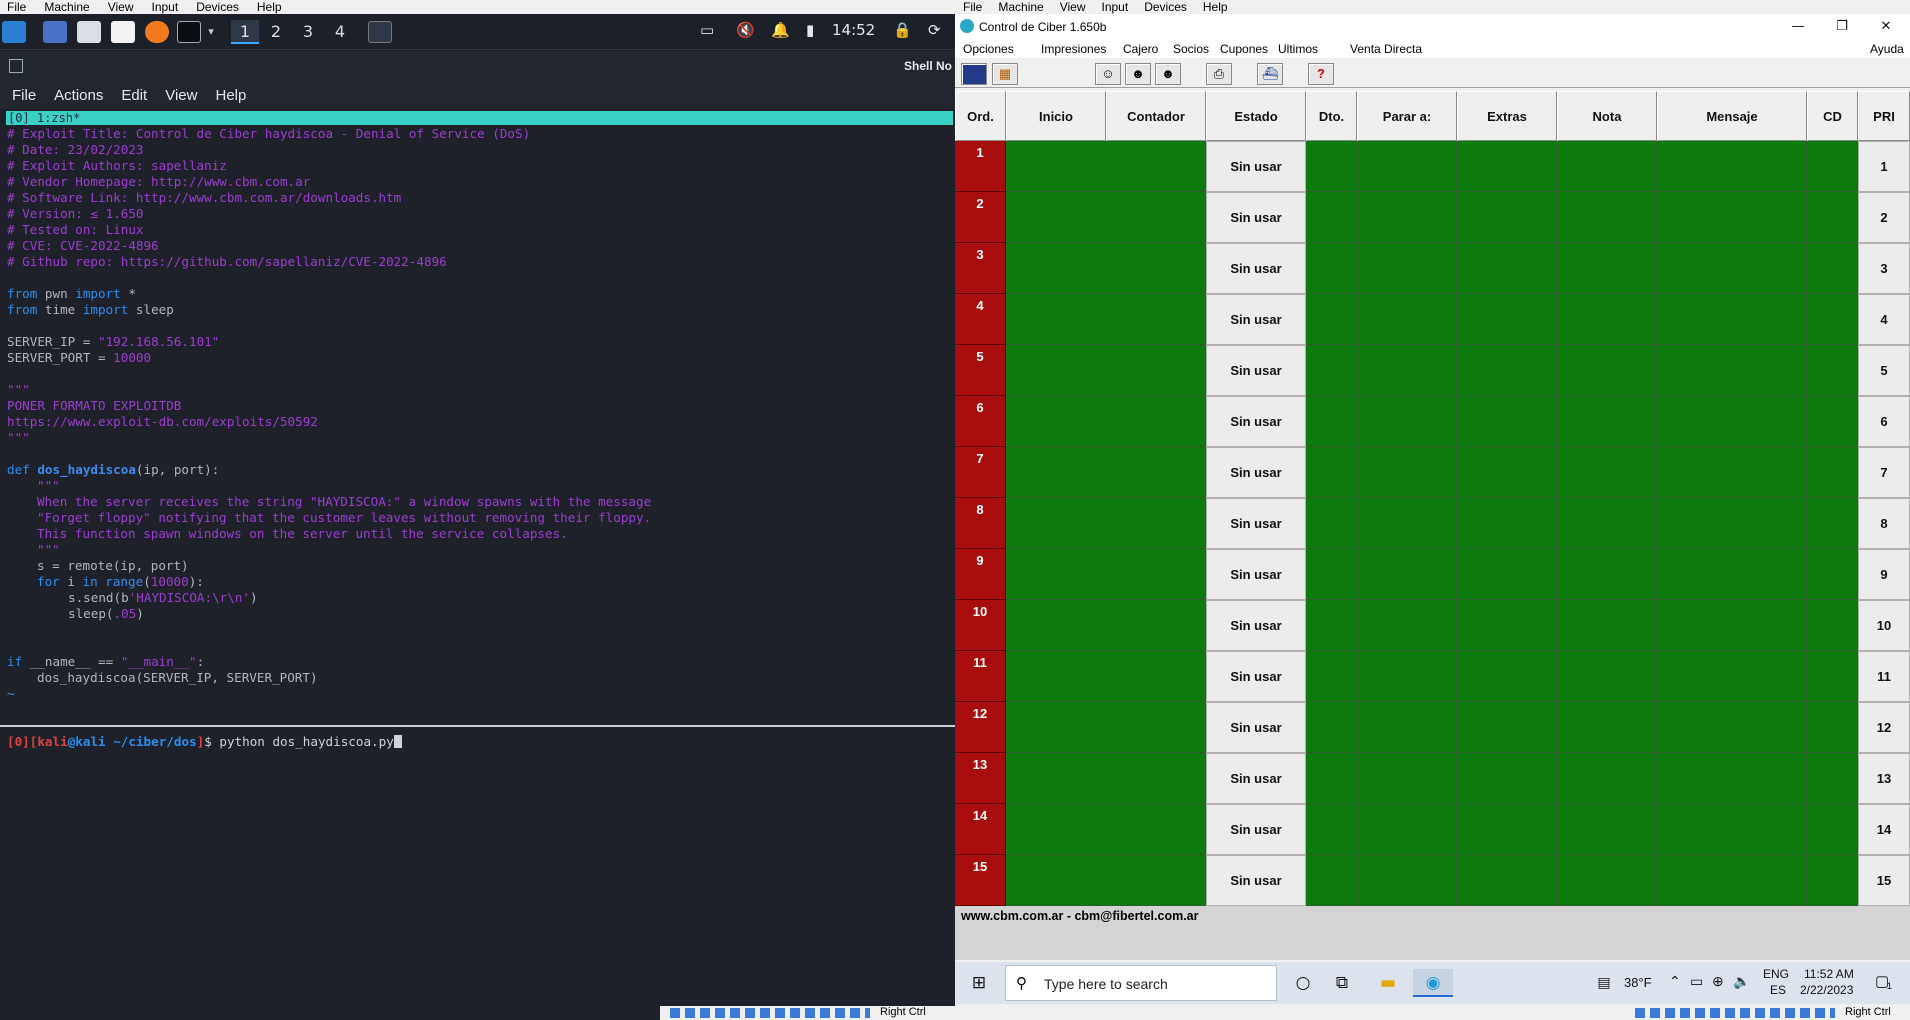 Image resolution: width=1910 pixels, height=1020 pixels. What do you see at coordinates (974, 74) in the screenshot?
I see `chart-icon` at bounding box center [974, 74].